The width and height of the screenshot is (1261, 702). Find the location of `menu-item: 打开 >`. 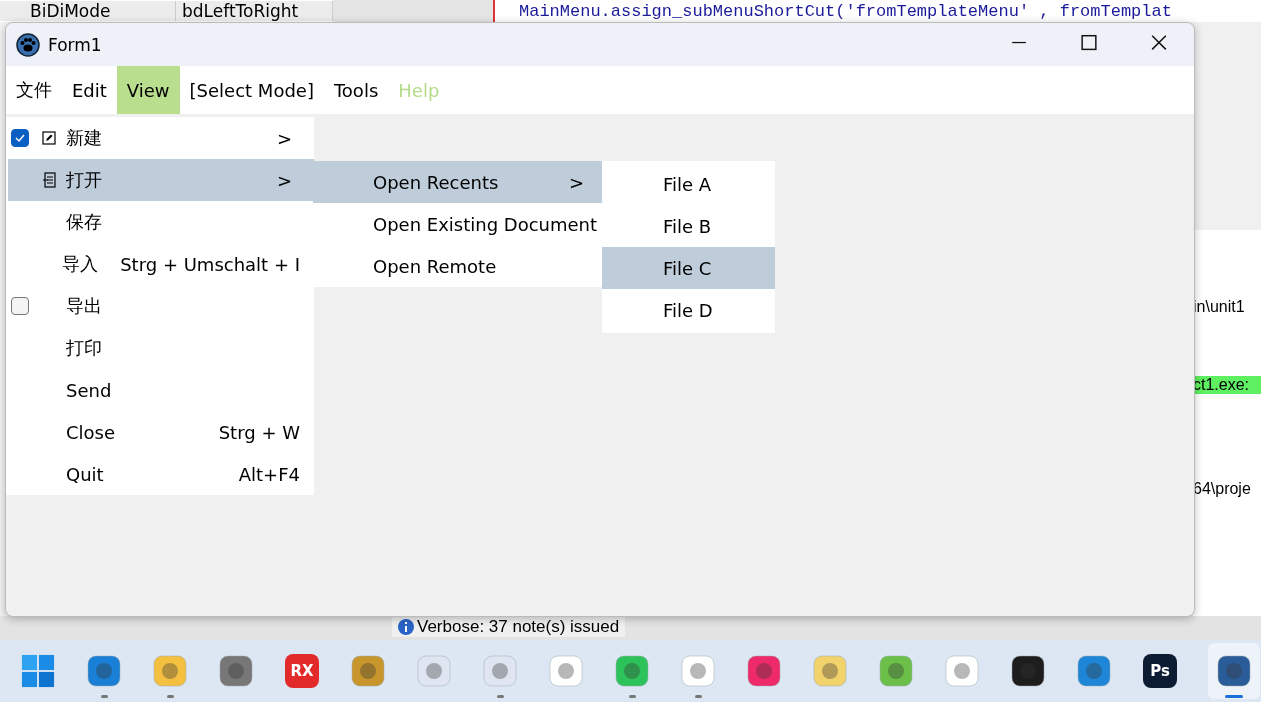

menu-item: 打开 > is located at coordinates (161, 180).